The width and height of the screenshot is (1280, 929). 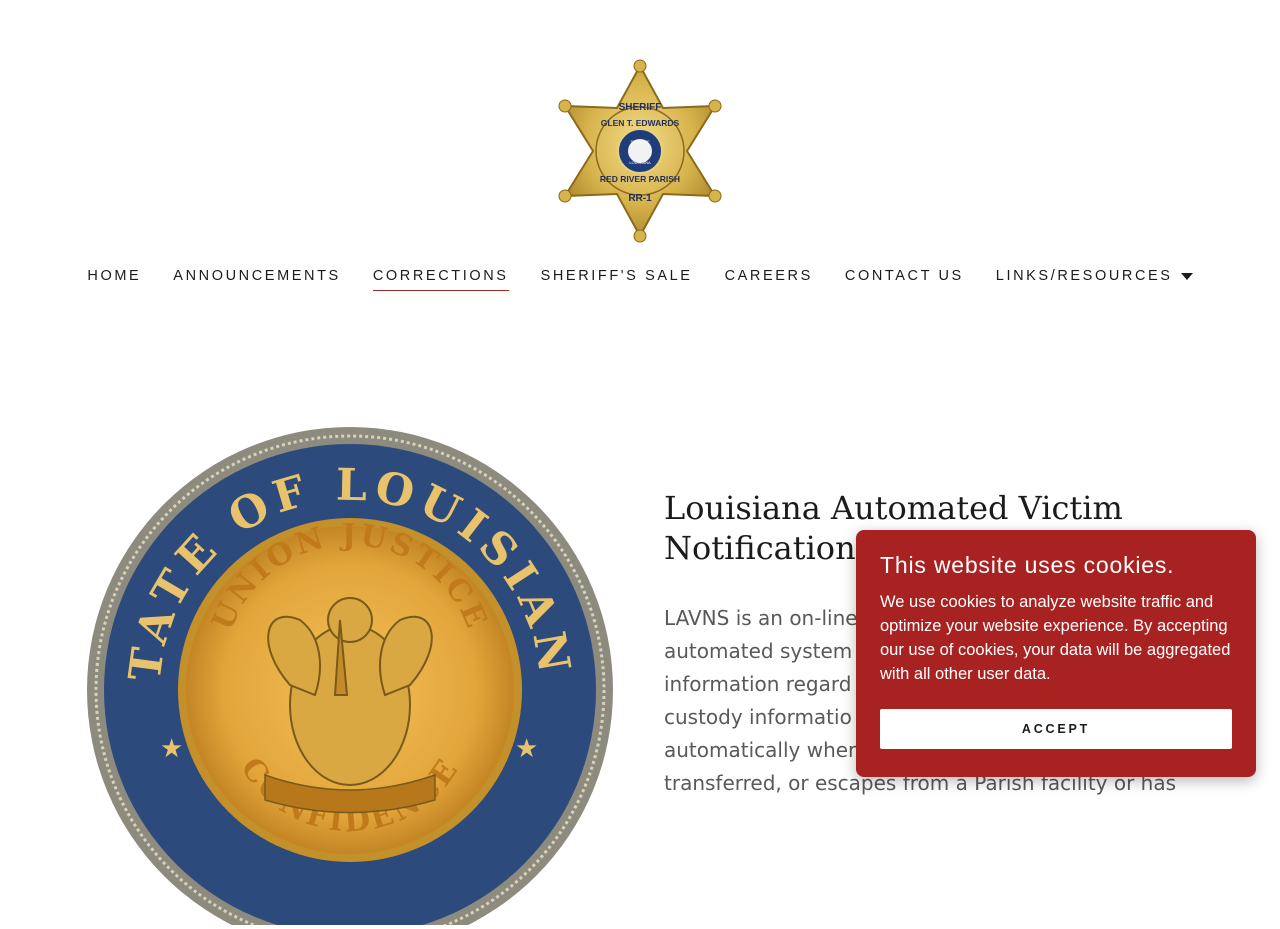 What do you see at coordinates (641, 141) in the screenshot?
I see `svg-text: STATE OF` at bounding box center [641, 141].